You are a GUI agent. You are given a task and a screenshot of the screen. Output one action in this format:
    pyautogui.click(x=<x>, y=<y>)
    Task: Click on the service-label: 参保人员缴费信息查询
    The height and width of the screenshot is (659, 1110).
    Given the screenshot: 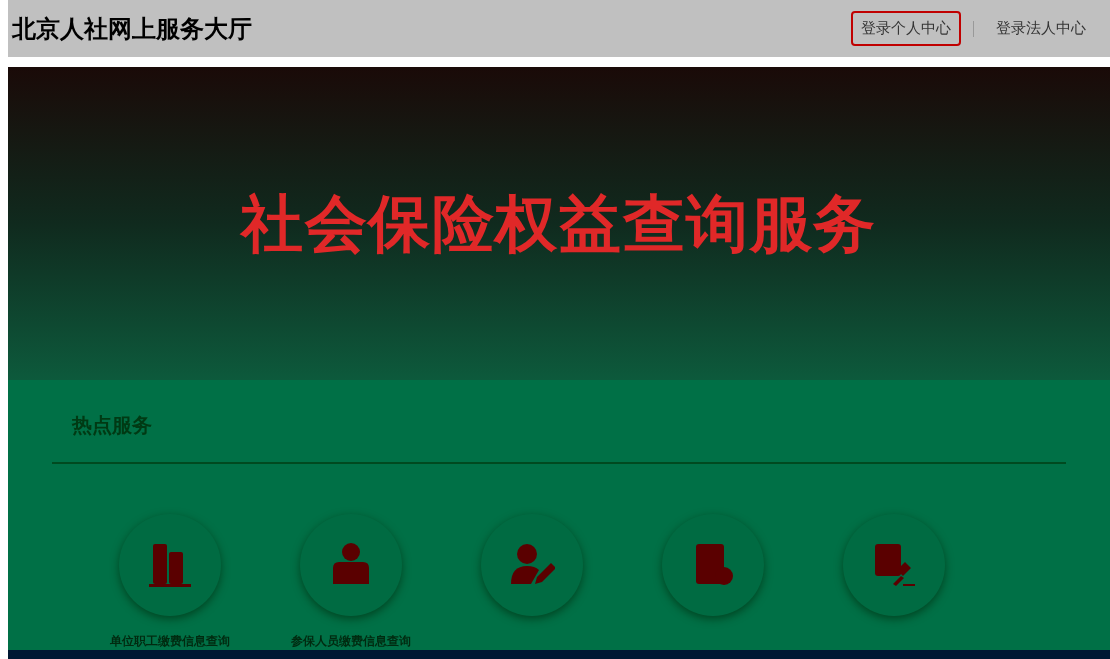 What is the action you would take?
    pyautogui.click(x=351, y=641)
    